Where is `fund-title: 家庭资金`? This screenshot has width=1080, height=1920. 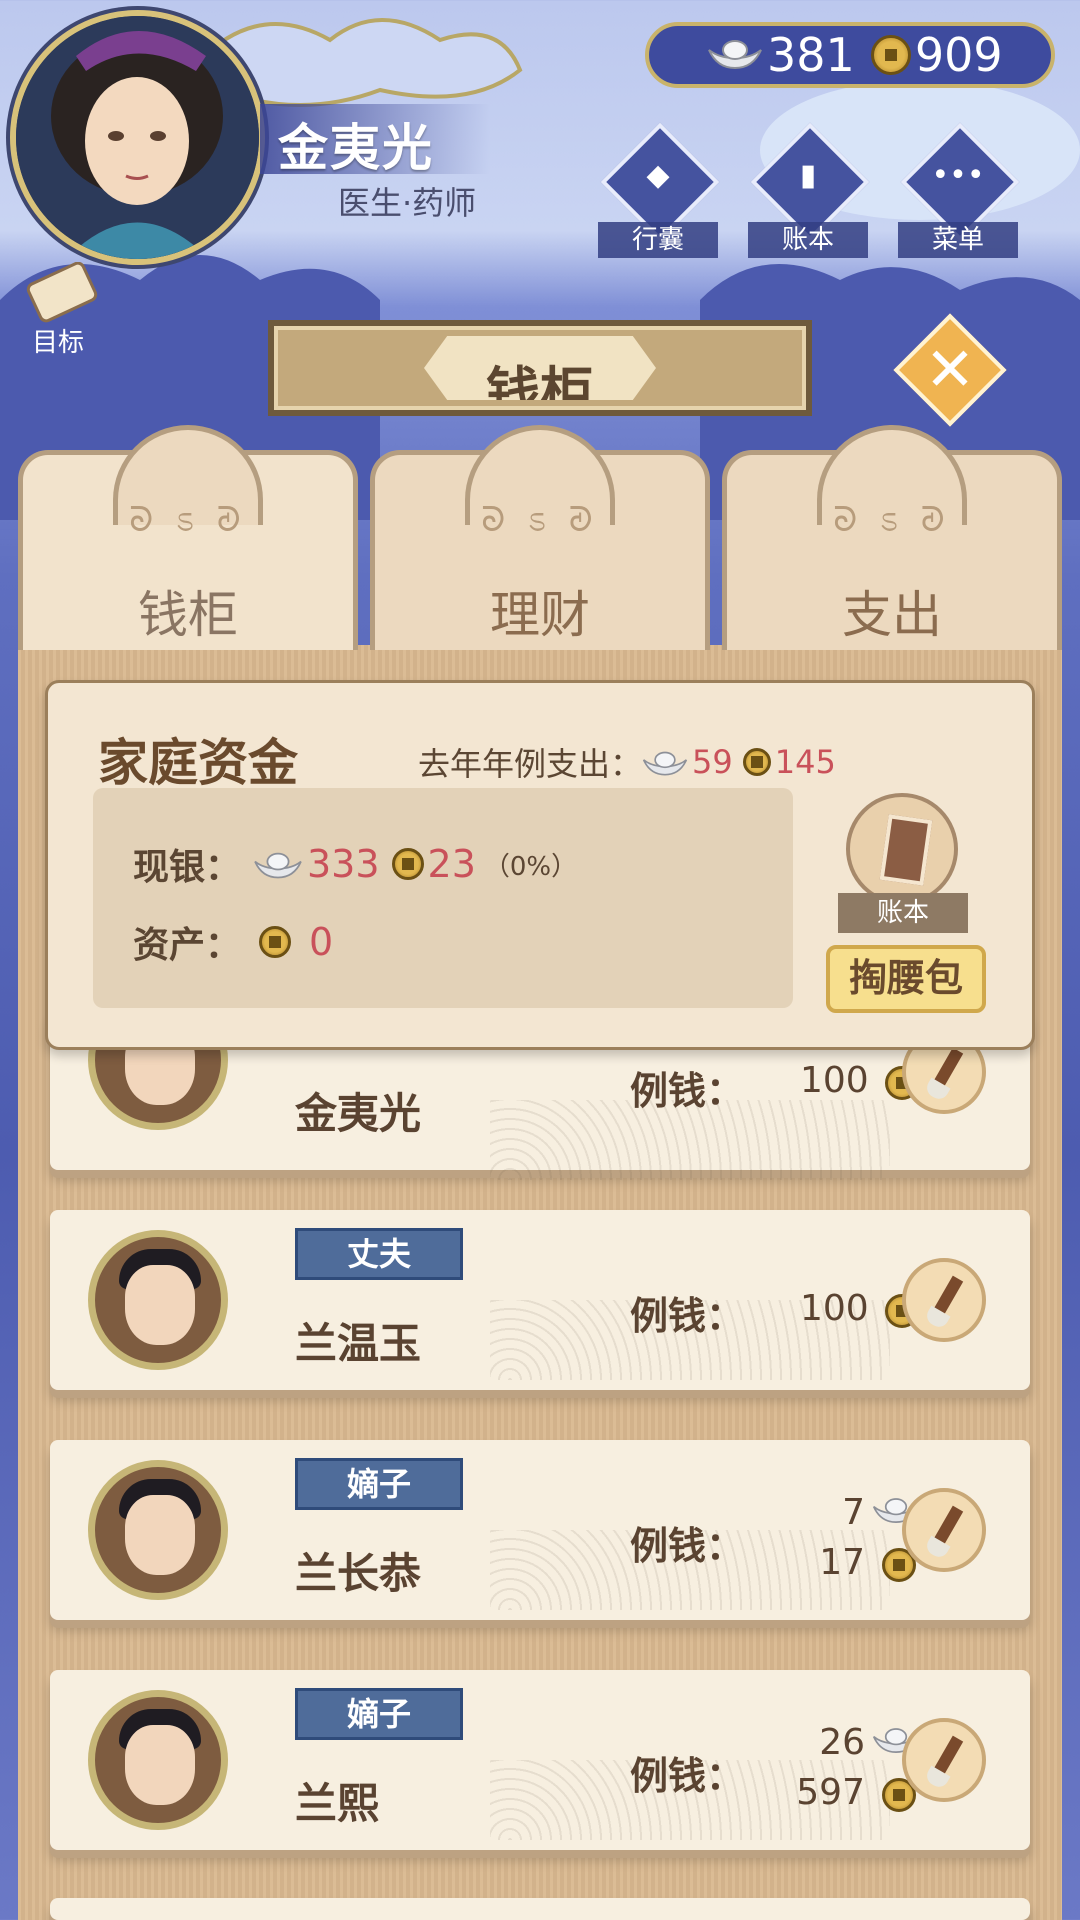
fund-title: 家庭资金 is located at coordinates (198, 763).